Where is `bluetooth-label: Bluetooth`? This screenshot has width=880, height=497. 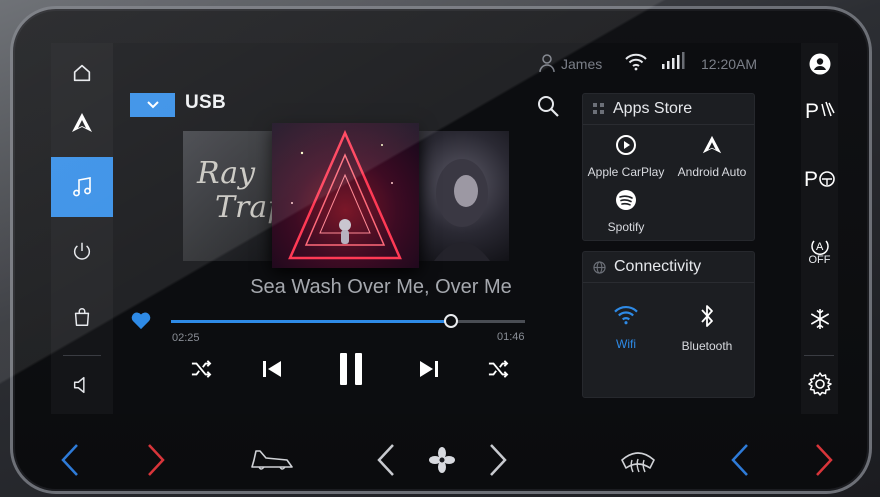 bluetooth-label: Bluetooth is located at coordinates (707, 346).